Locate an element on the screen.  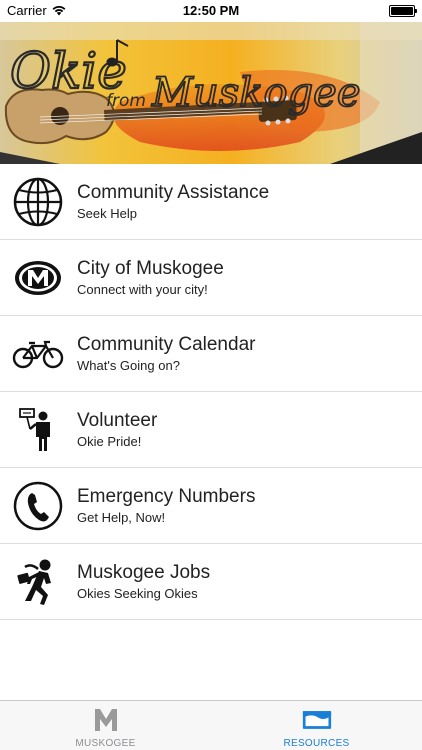
running-person-icon is located at coordinates (38, 582).